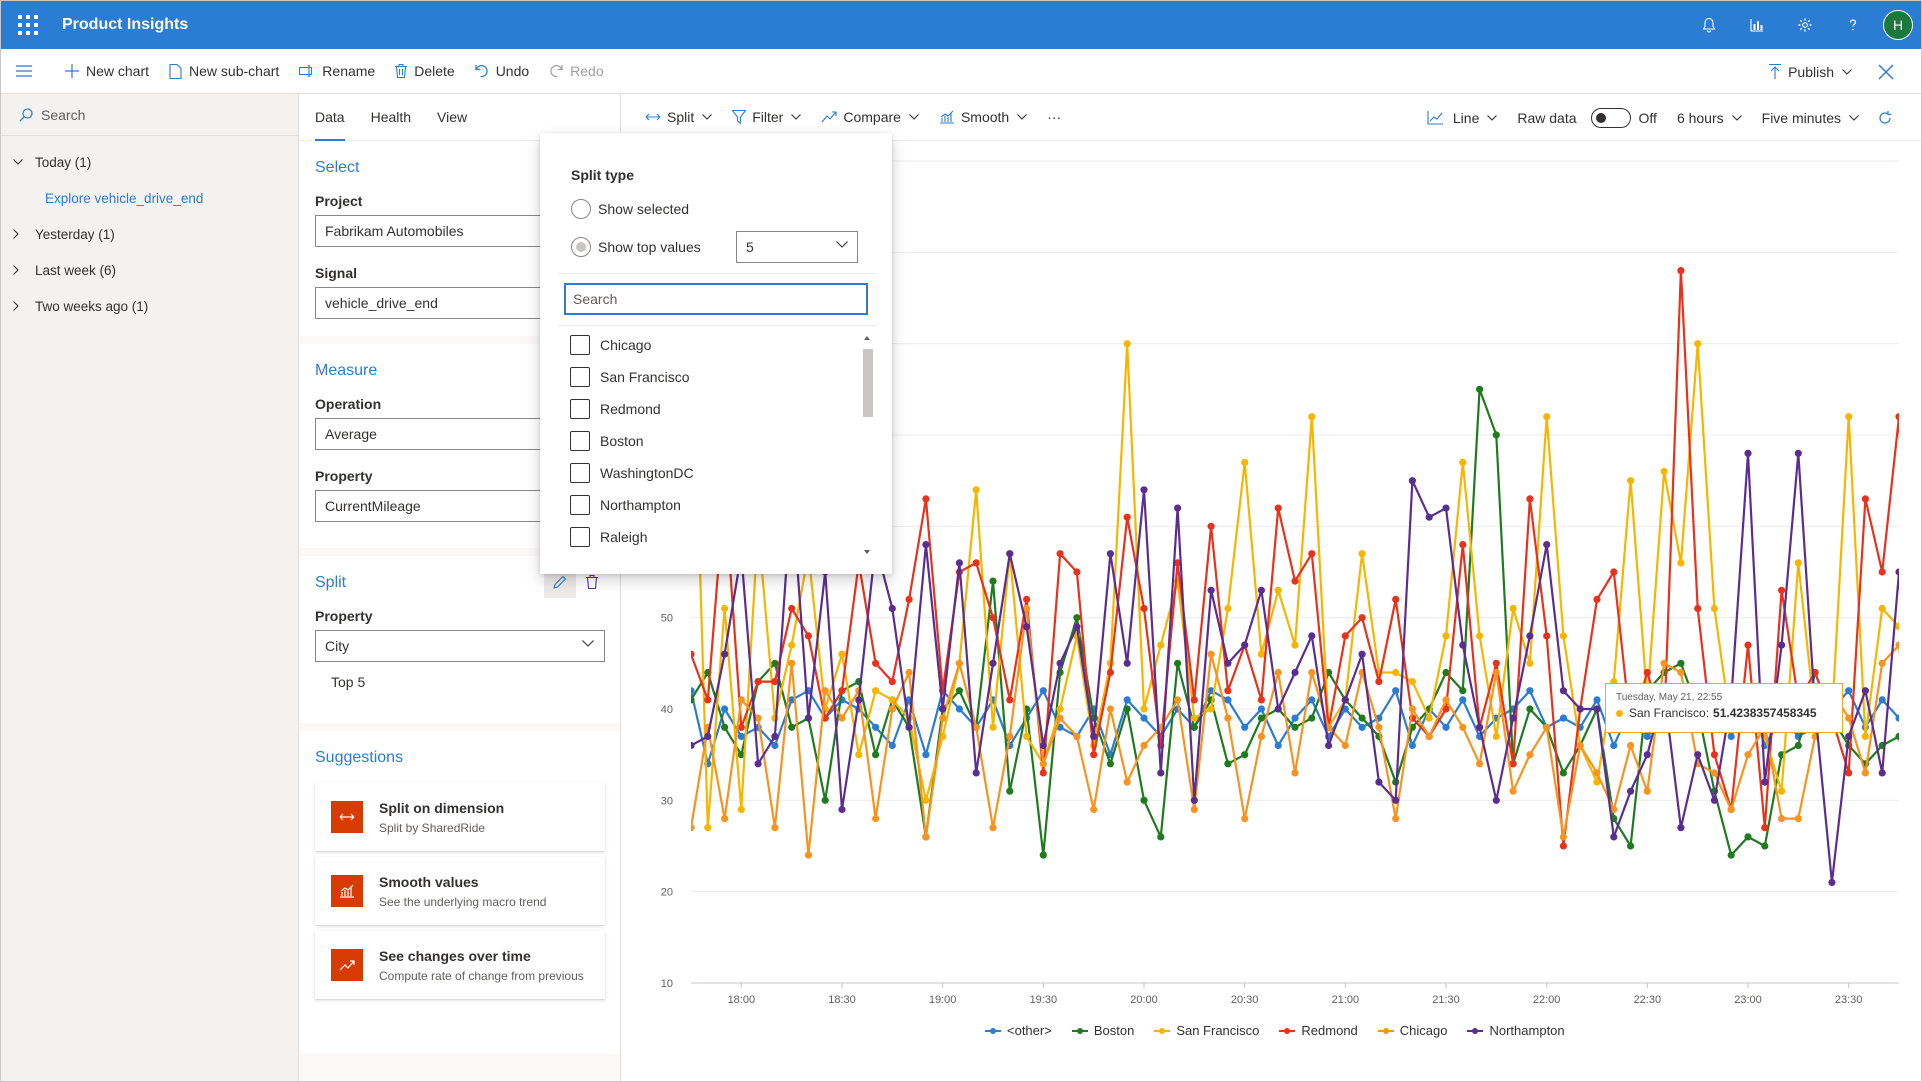 This screenshot has height=1082, width=1922. Describe the element at coordinates (72, 71) in the screenshot. I see `plus-icon` at that location.